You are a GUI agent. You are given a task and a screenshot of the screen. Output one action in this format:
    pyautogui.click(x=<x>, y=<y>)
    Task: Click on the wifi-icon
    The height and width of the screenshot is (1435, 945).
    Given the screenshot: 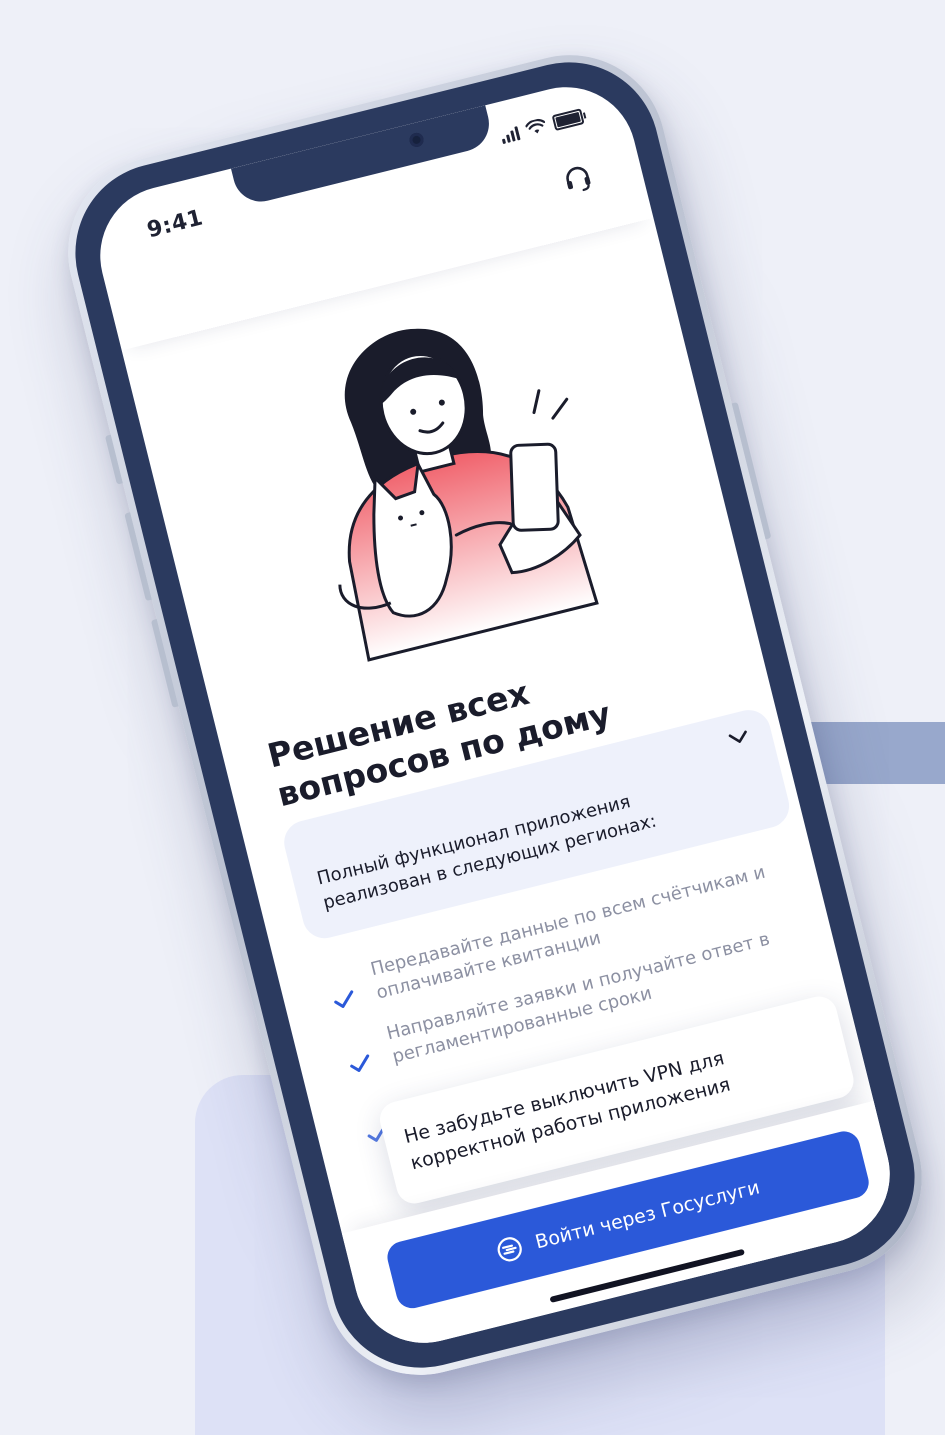 What is the action you would take?
    pyautogui.click(x=535, y=126)
    